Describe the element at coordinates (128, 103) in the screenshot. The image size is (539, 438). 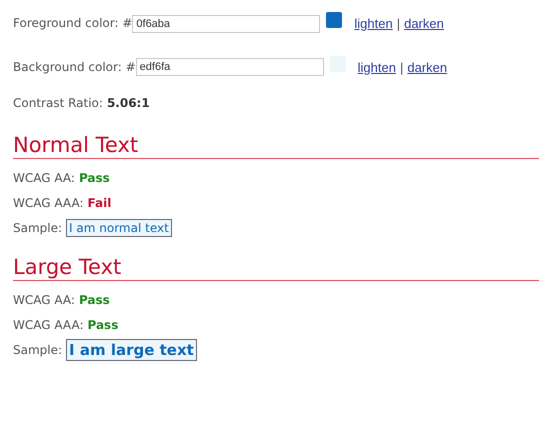
I see `contrast-value: 5.06:1` at that location.